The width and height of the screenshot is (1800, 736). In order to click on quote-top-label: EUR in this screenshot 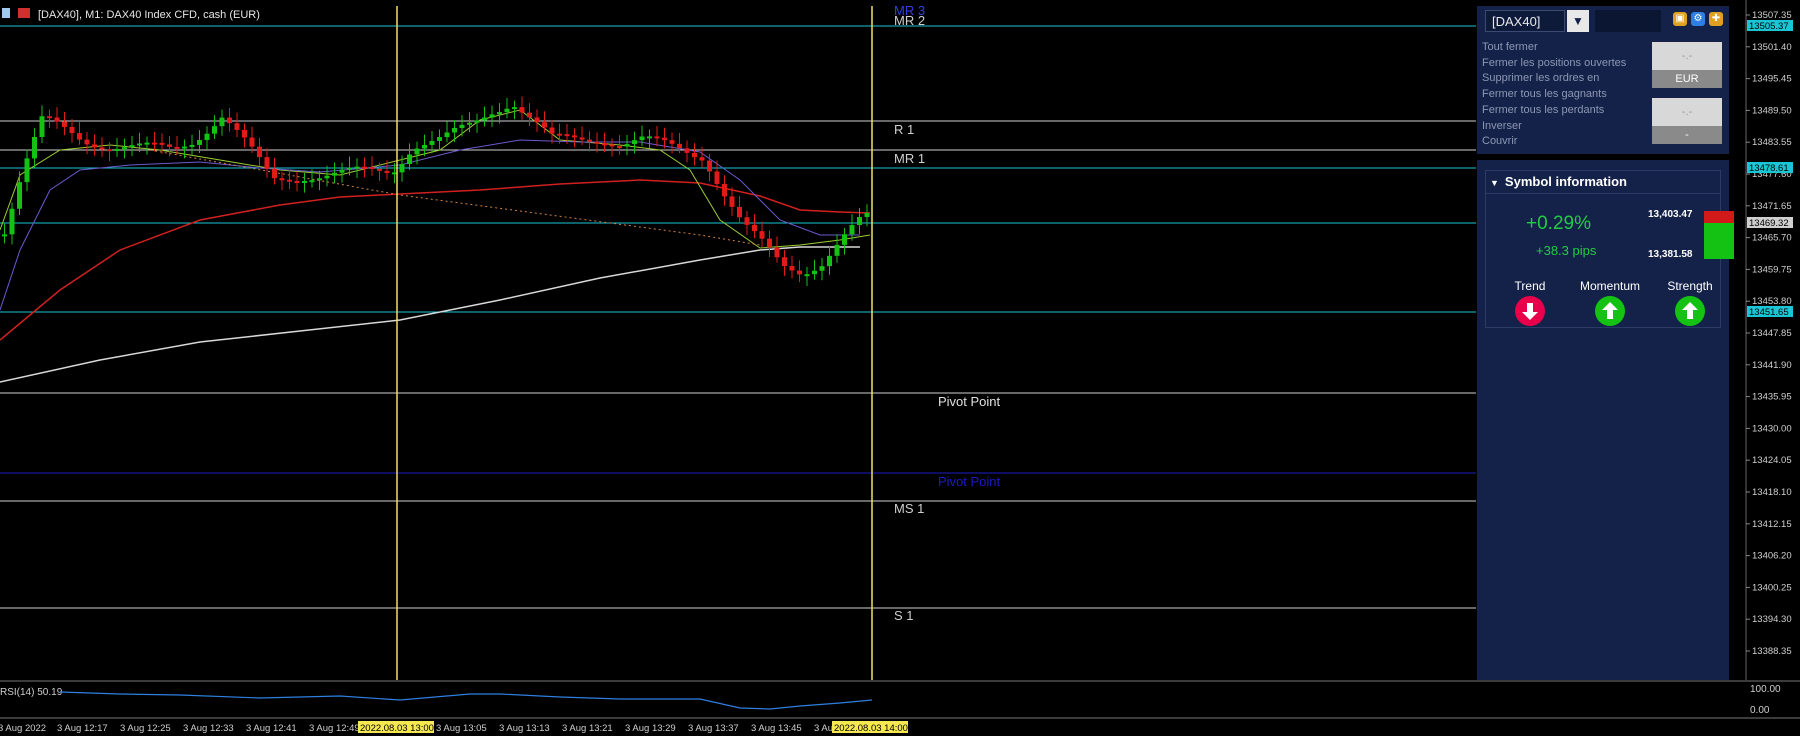, I will do `click(1687, 79)`.